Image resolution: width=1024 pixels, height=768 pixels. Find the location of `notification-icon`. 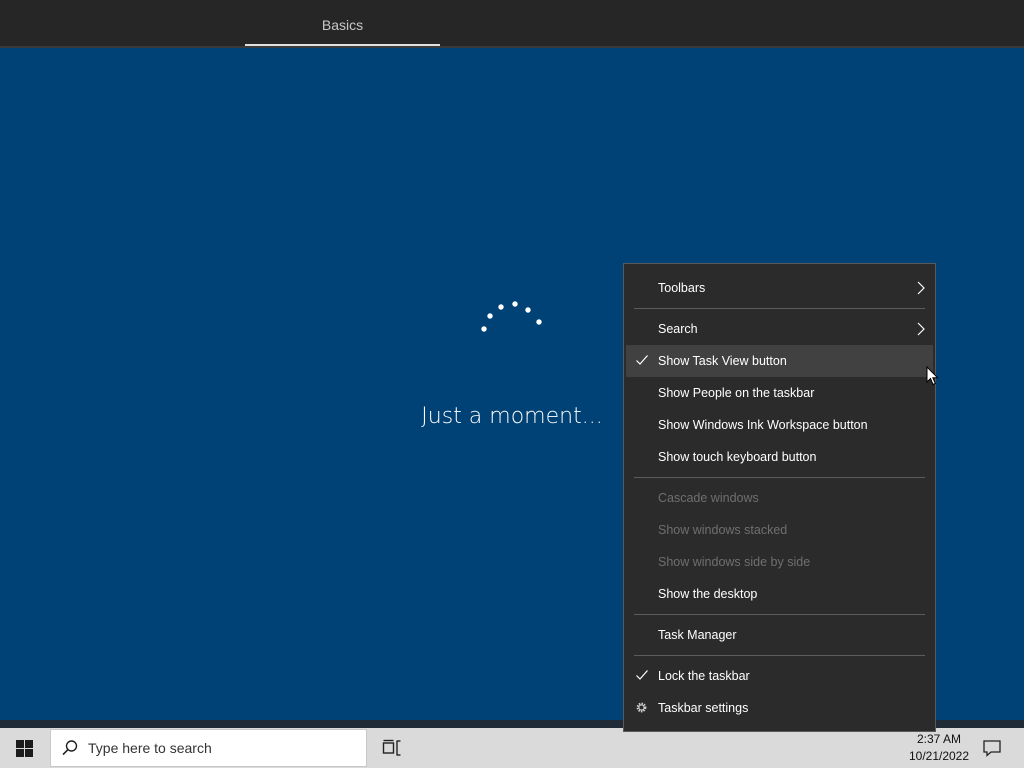

notification-icon is located at coordinates (992, 748).